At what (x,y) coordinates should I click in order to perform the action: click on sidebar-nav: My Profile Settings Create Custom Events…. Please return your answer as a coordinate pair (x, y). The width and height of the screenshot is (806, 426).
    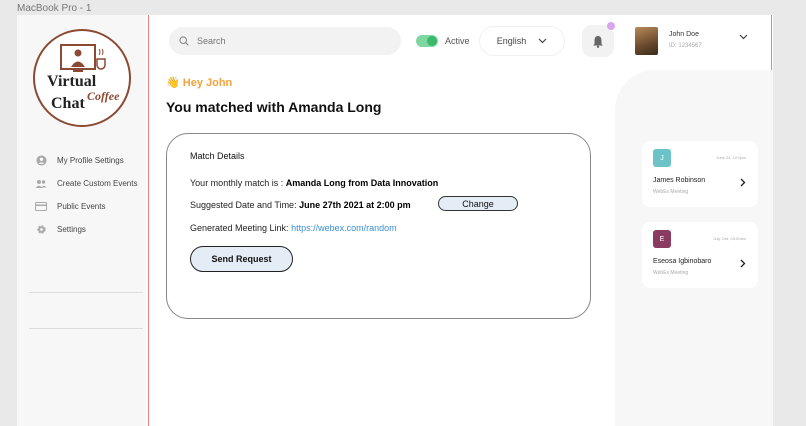
    Looking at the image, I should click on (86, 195).